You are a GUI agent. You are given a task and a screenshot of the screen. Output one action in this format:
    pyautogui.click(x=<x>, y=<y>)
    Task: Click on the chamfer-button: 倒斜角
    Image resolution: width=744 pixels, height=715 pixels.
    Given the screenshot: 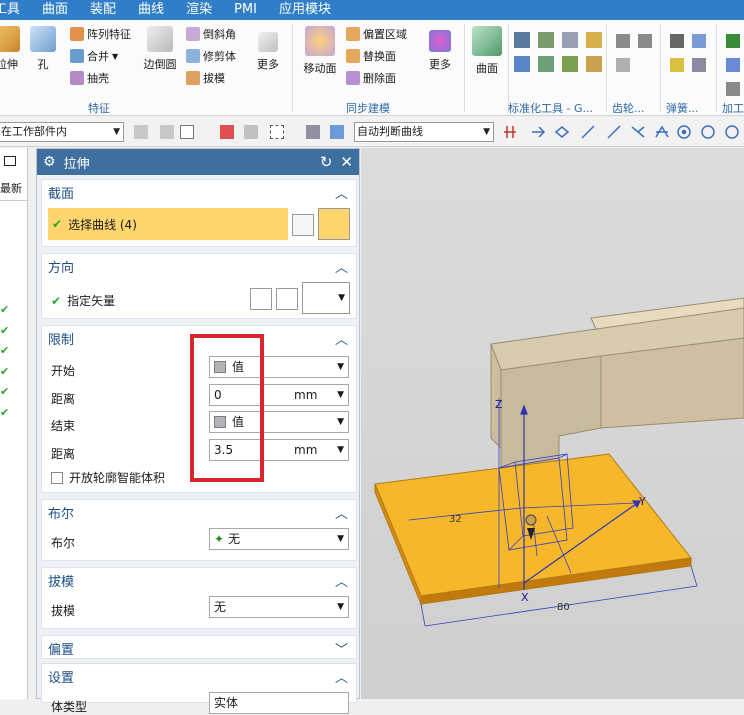 What is the action you would take?
    pyautogui.click(x=211, y=34)
    